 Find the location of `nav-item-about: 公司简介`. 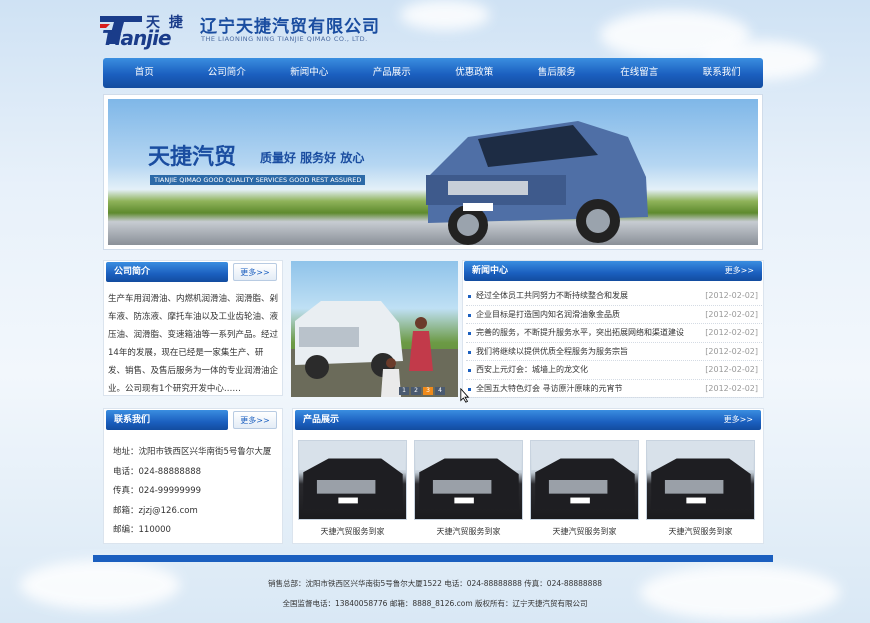

nav-item-about: 公司简介 is located at coordinates (227, 73).